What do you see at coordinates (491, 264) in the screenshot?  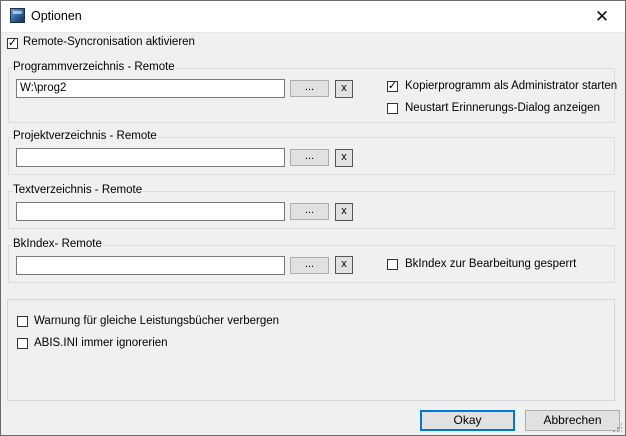 I see `bkindex-locked-label: BkIndex zur Bearbeitung gesperrt` at bounding box center [491, 264].